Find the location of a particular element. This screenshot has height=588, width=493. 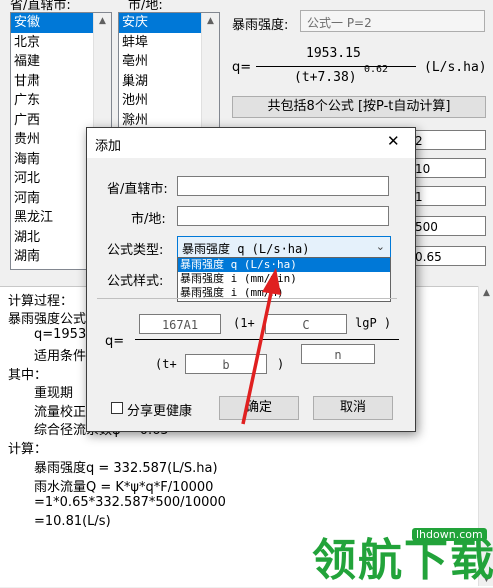

annotation-arrow-icon is located at coordinates (261, 346).